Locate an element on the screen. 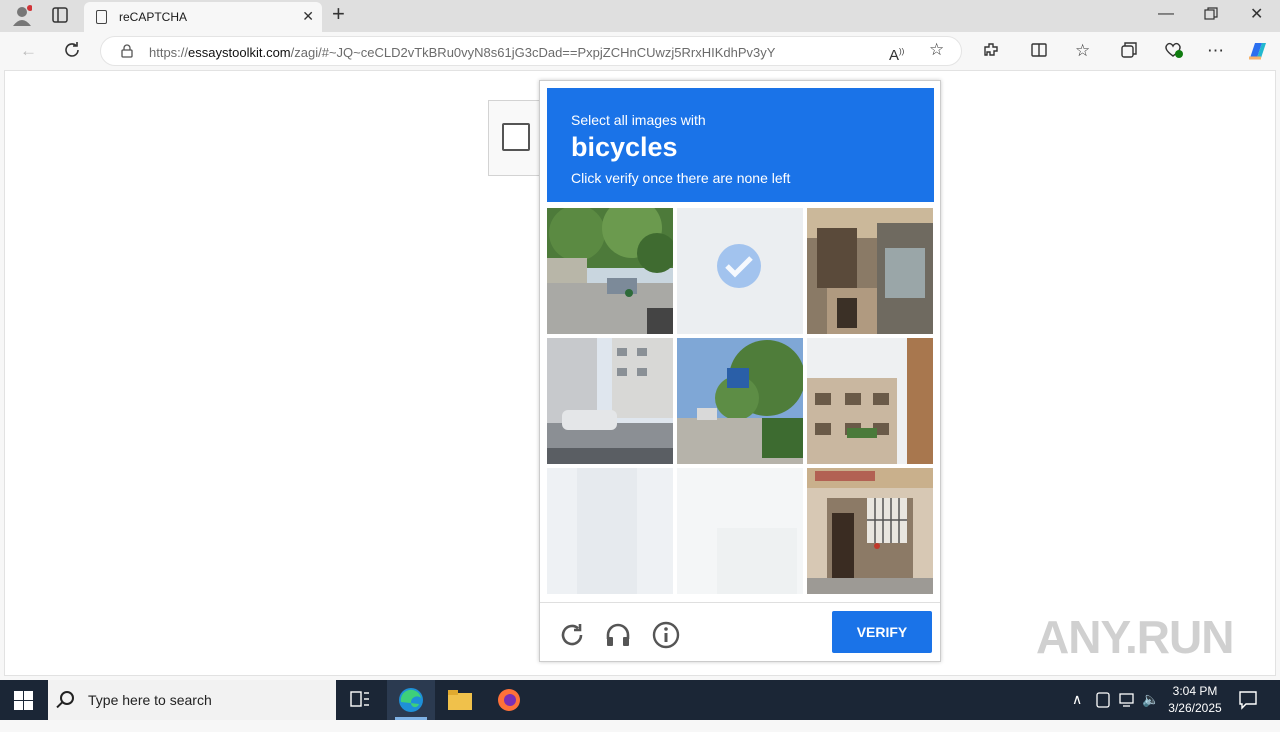 This screenshot has width=1280, height=732. split-screen-icon is located at coordinates (1039, 52).